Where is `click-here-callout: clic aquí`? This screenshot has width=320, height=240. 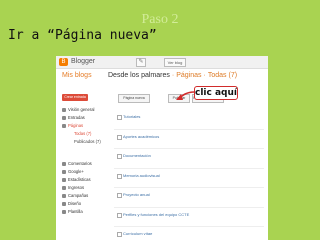
click-here-callout: clic aquí is located at coordinates (216, 93).